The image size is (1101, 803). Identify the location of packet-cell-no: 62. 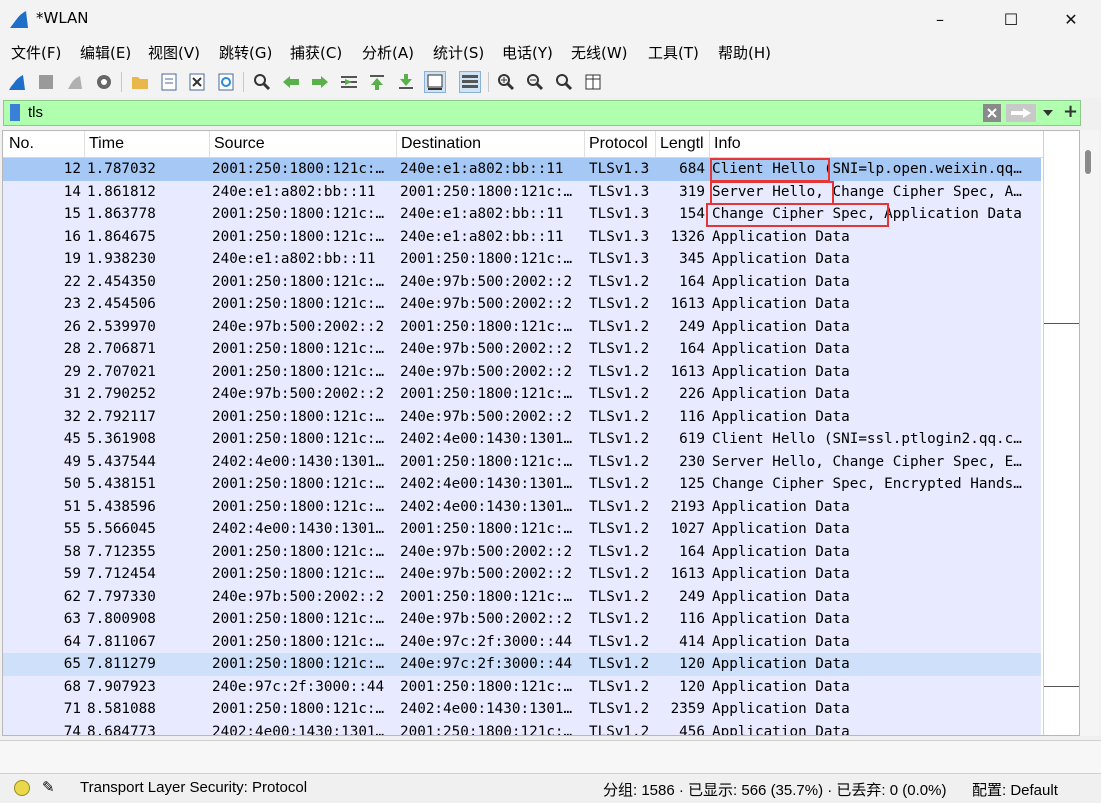
(72, 596).